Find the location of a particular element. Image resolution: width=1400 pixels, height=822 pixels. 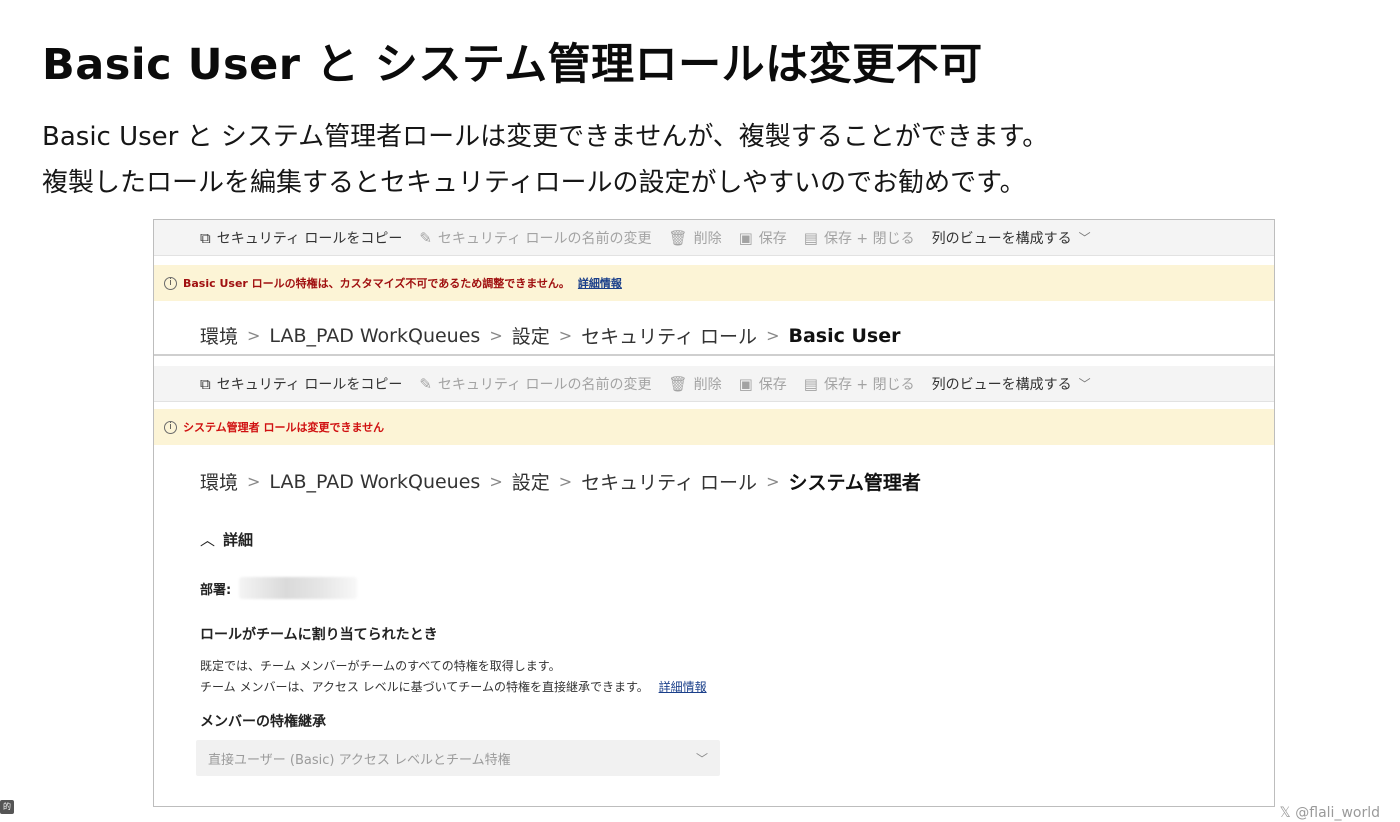

slide-title: Basic User と システム管理ロールは変更不可 is located at coordinates (512, 65).